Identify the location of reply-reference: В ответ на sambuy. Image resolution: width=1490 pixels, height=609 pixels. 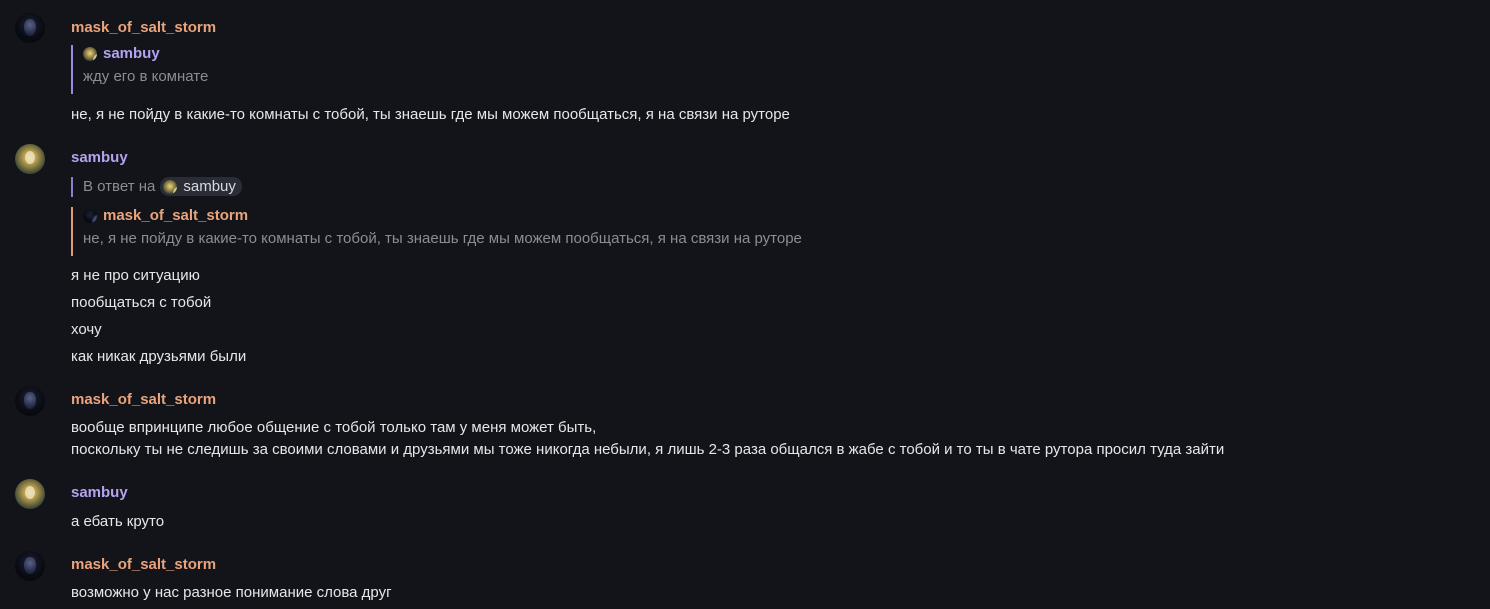
(156, 187).